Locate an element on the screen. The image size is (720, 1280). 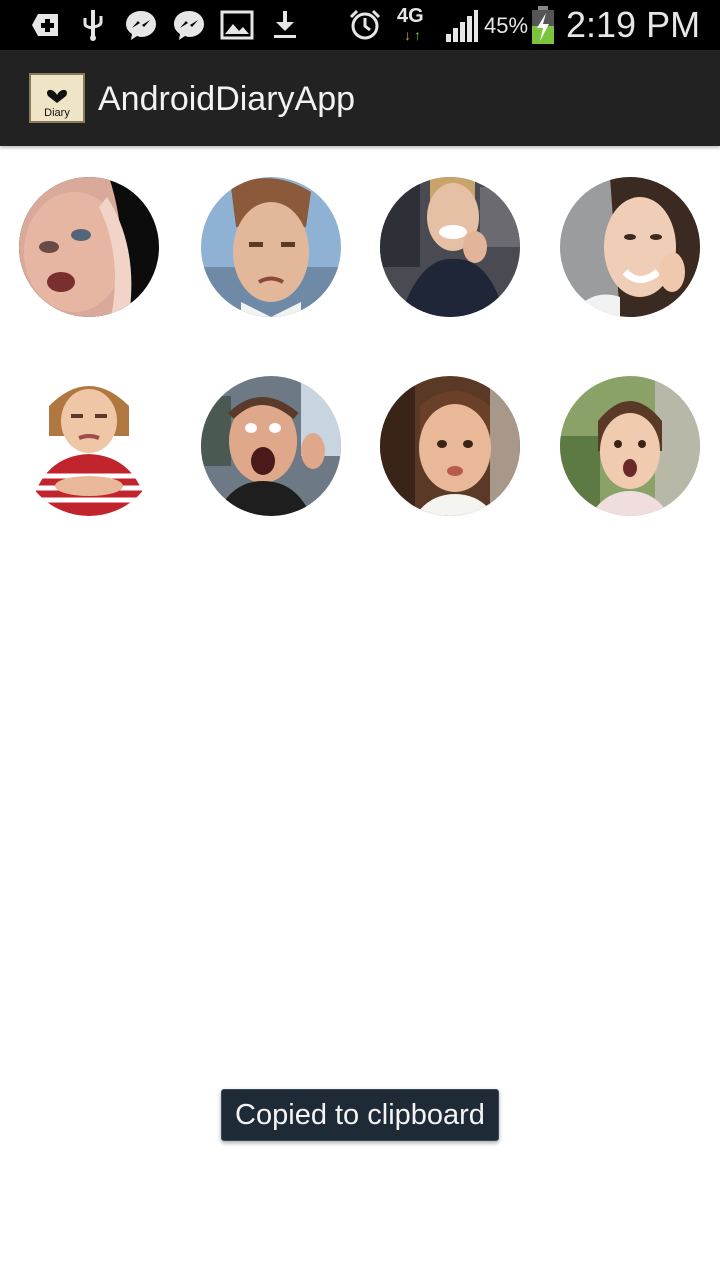
add-icon is located at coordinates (45, 25).